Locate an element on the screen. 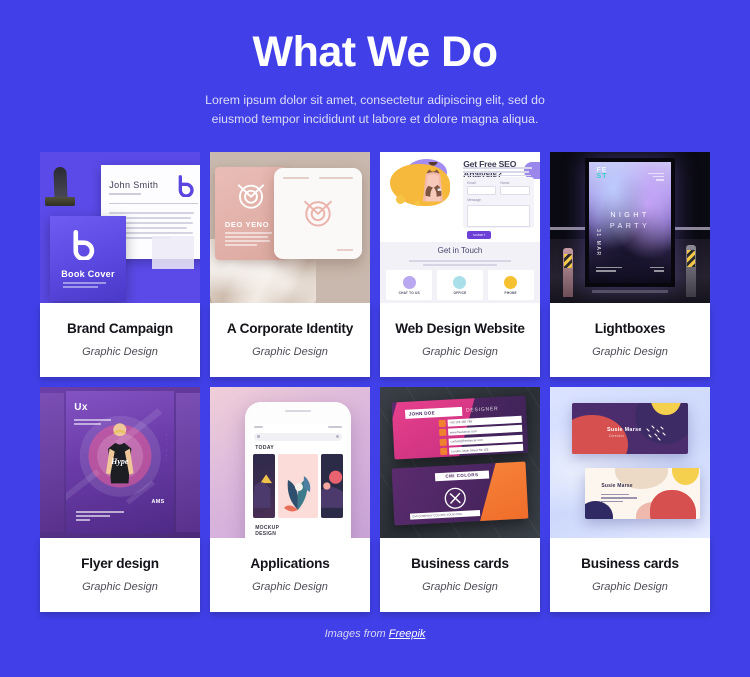 The height and width of the screenshot is (677, 750). flyer-sheet: Hype Ux AMS . . . . . . is located at coordinates (120, 462).